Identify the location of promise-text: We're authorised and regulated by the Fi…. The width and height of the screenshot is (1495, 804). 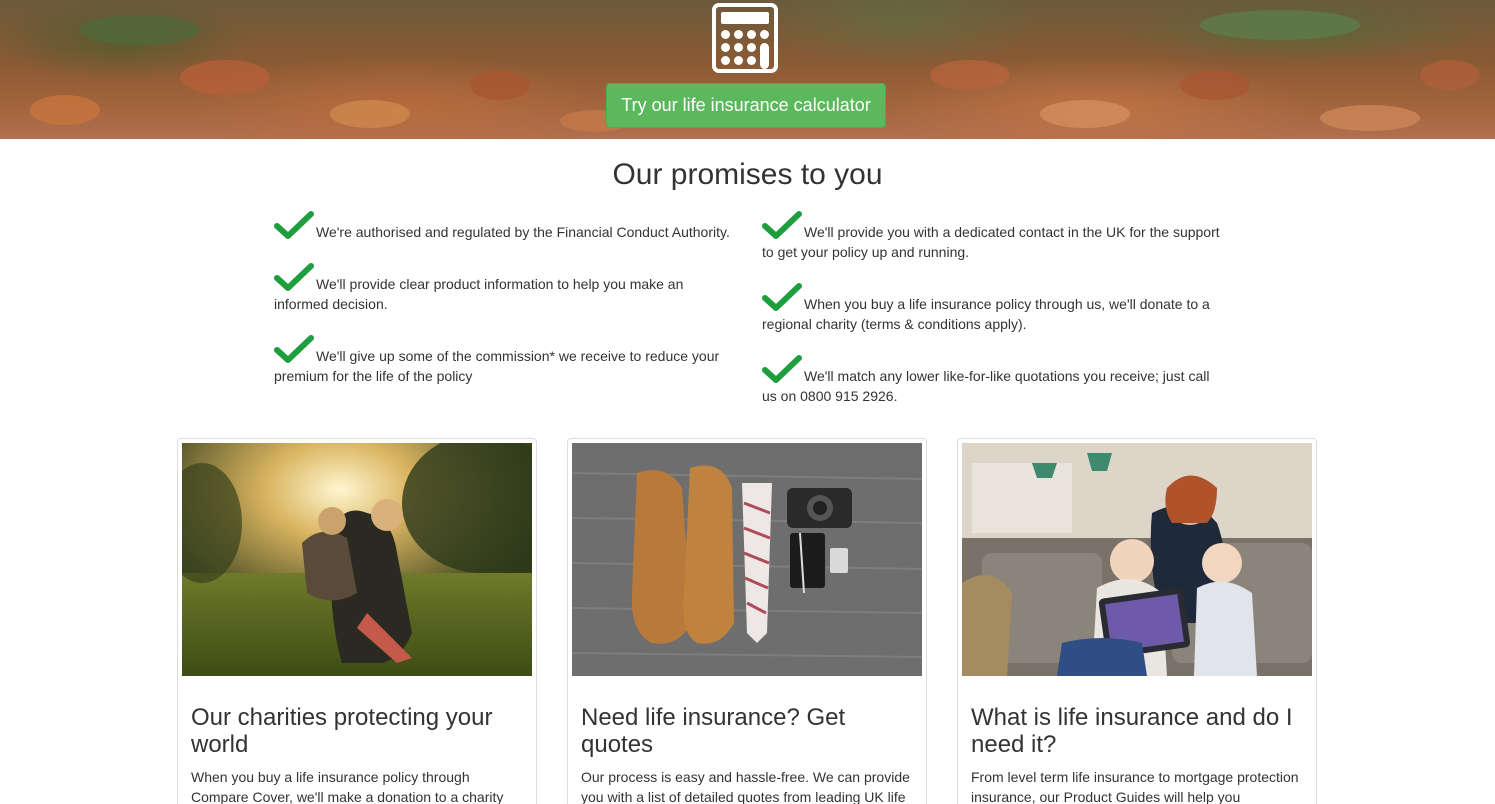
(523, 232).